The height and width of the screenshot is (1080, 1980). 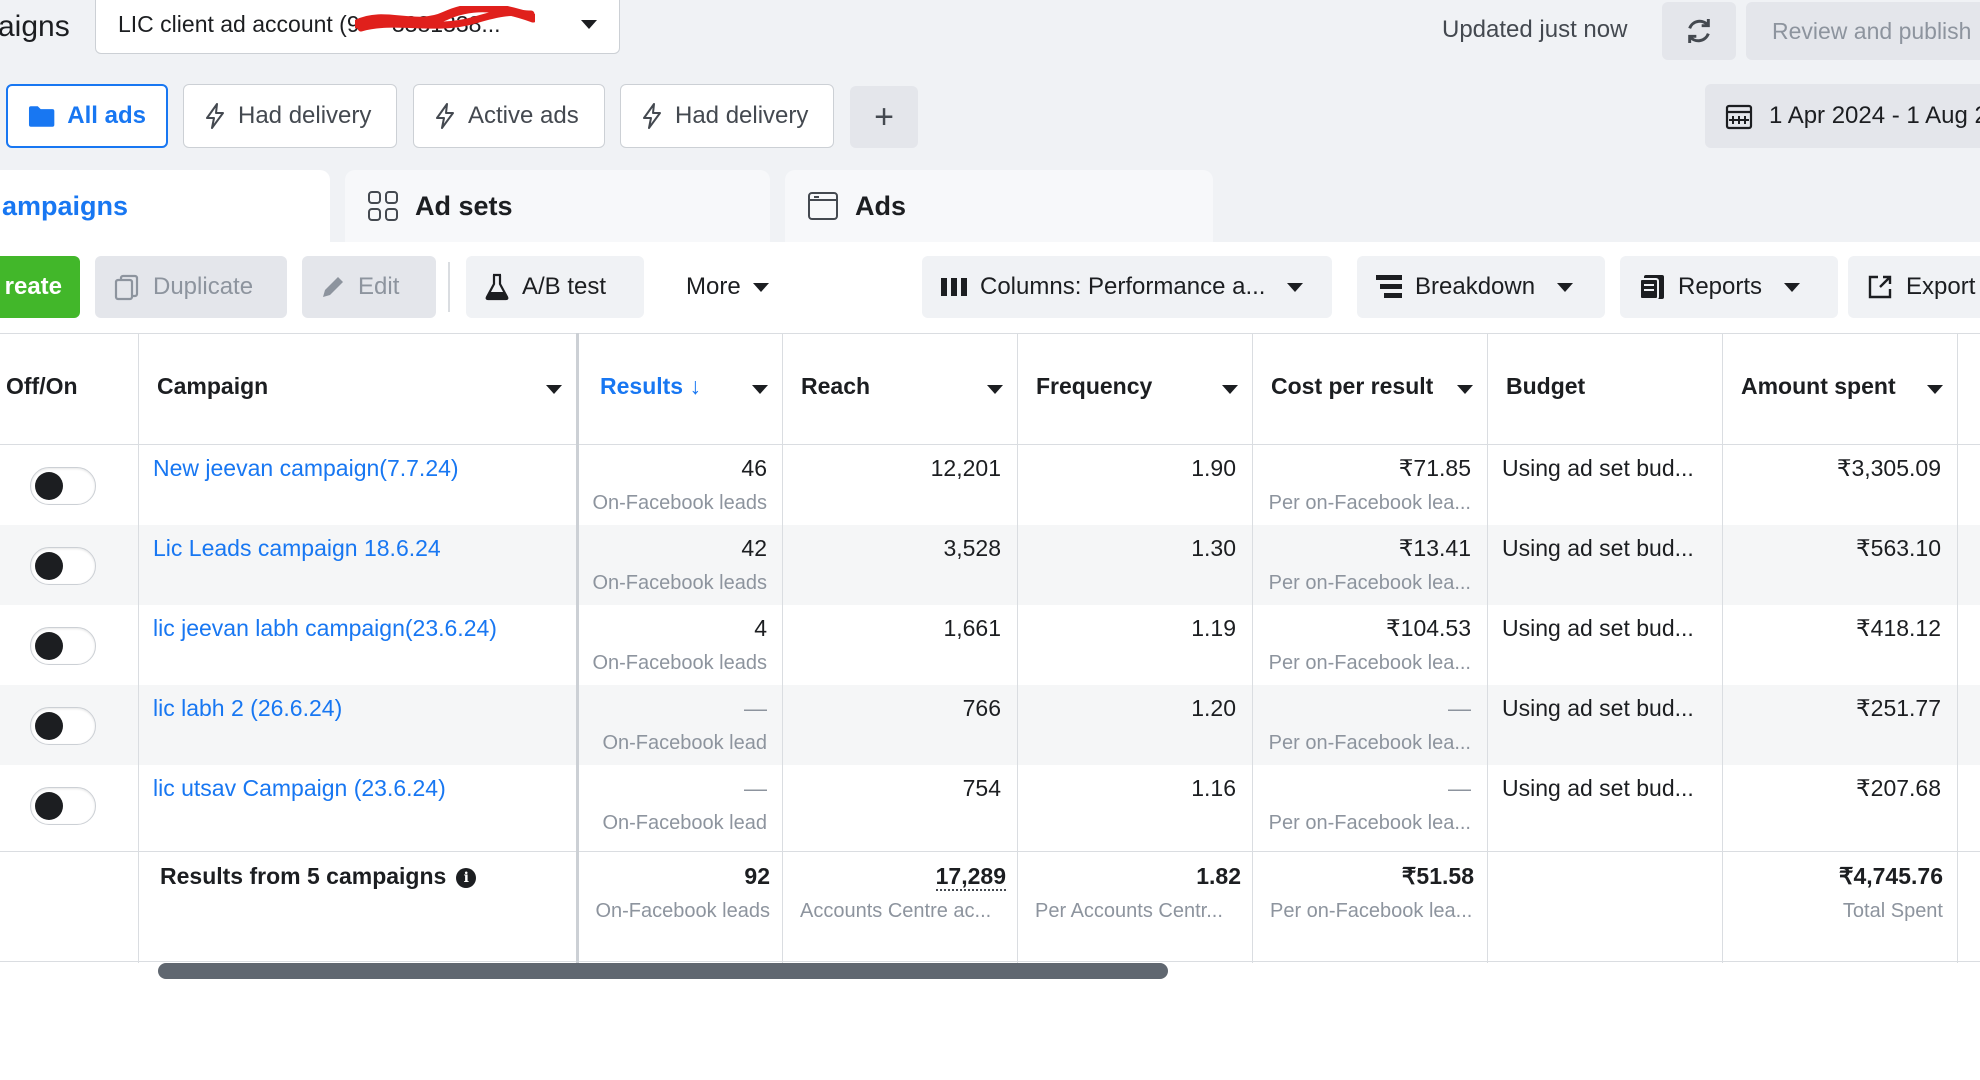 I want to click on add-filter-button: +, so click(x=884, y=117).